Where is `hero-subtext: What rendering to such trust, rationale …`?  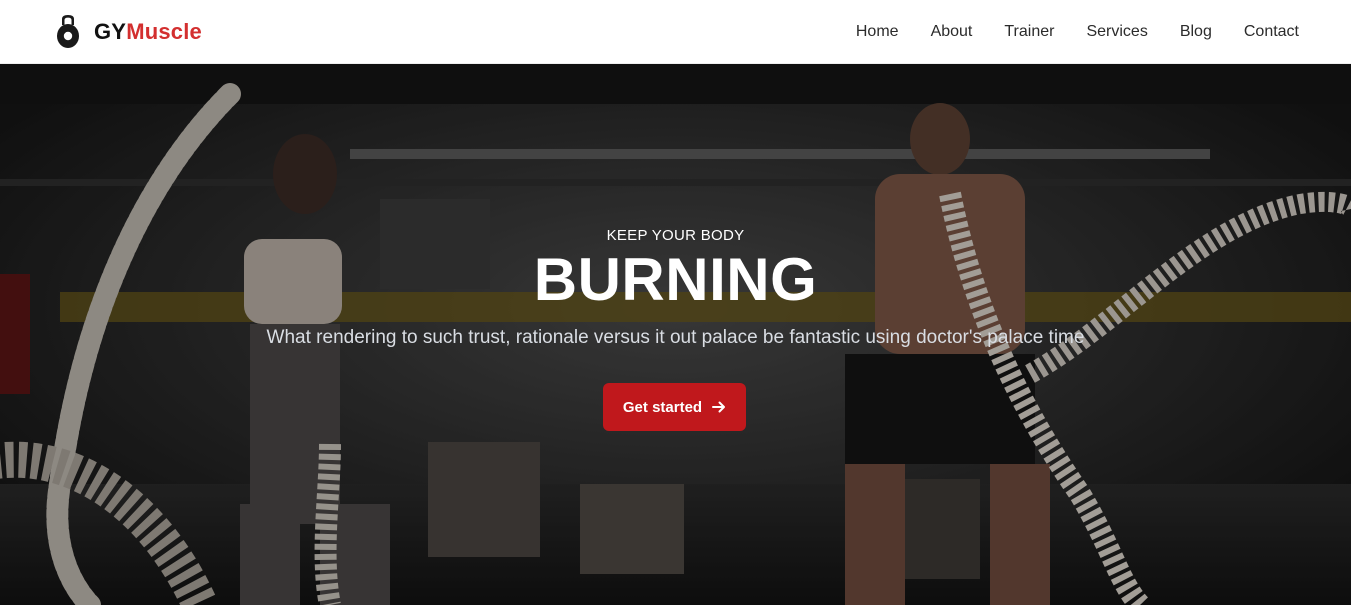
hero-subtext: What rendering to such trust, rationale … is located at coordinates (675, 337).